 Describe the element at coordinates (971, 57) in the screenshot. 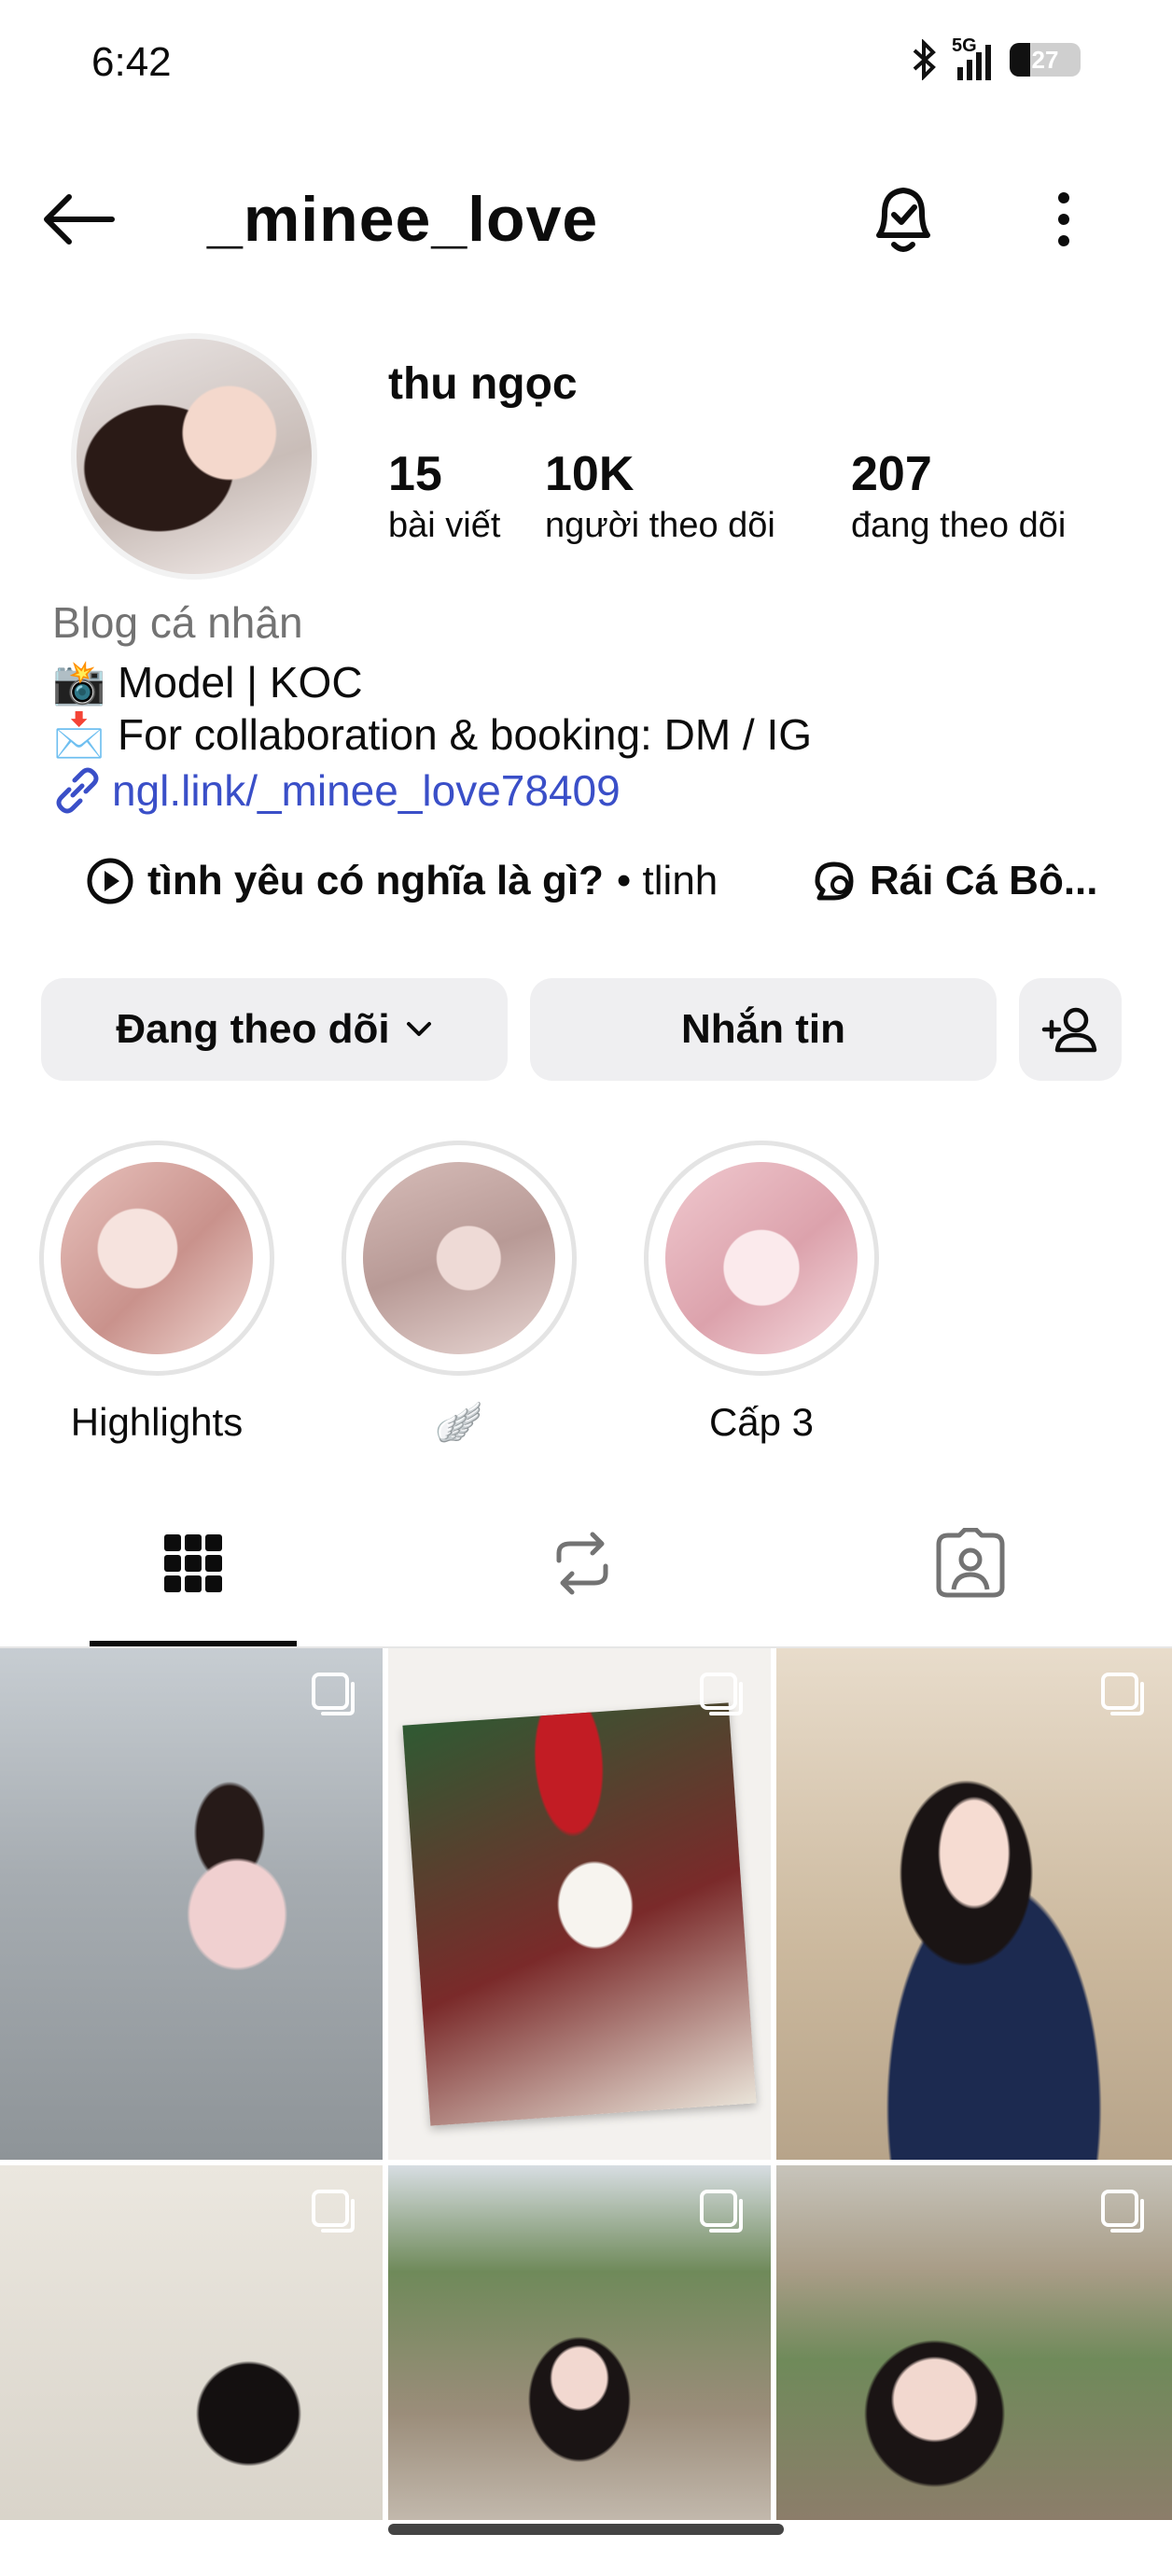

I see `signal-icon: 5G` at that location.